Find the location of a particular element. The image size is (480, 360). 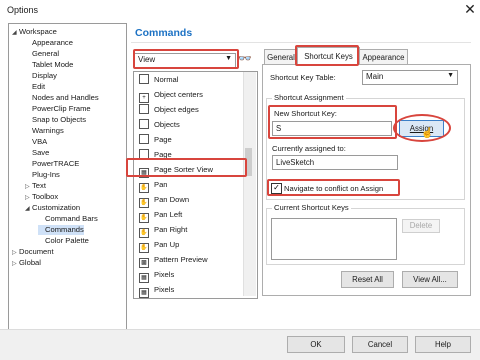

command-item: Normal is located at coordinates (189, 80).